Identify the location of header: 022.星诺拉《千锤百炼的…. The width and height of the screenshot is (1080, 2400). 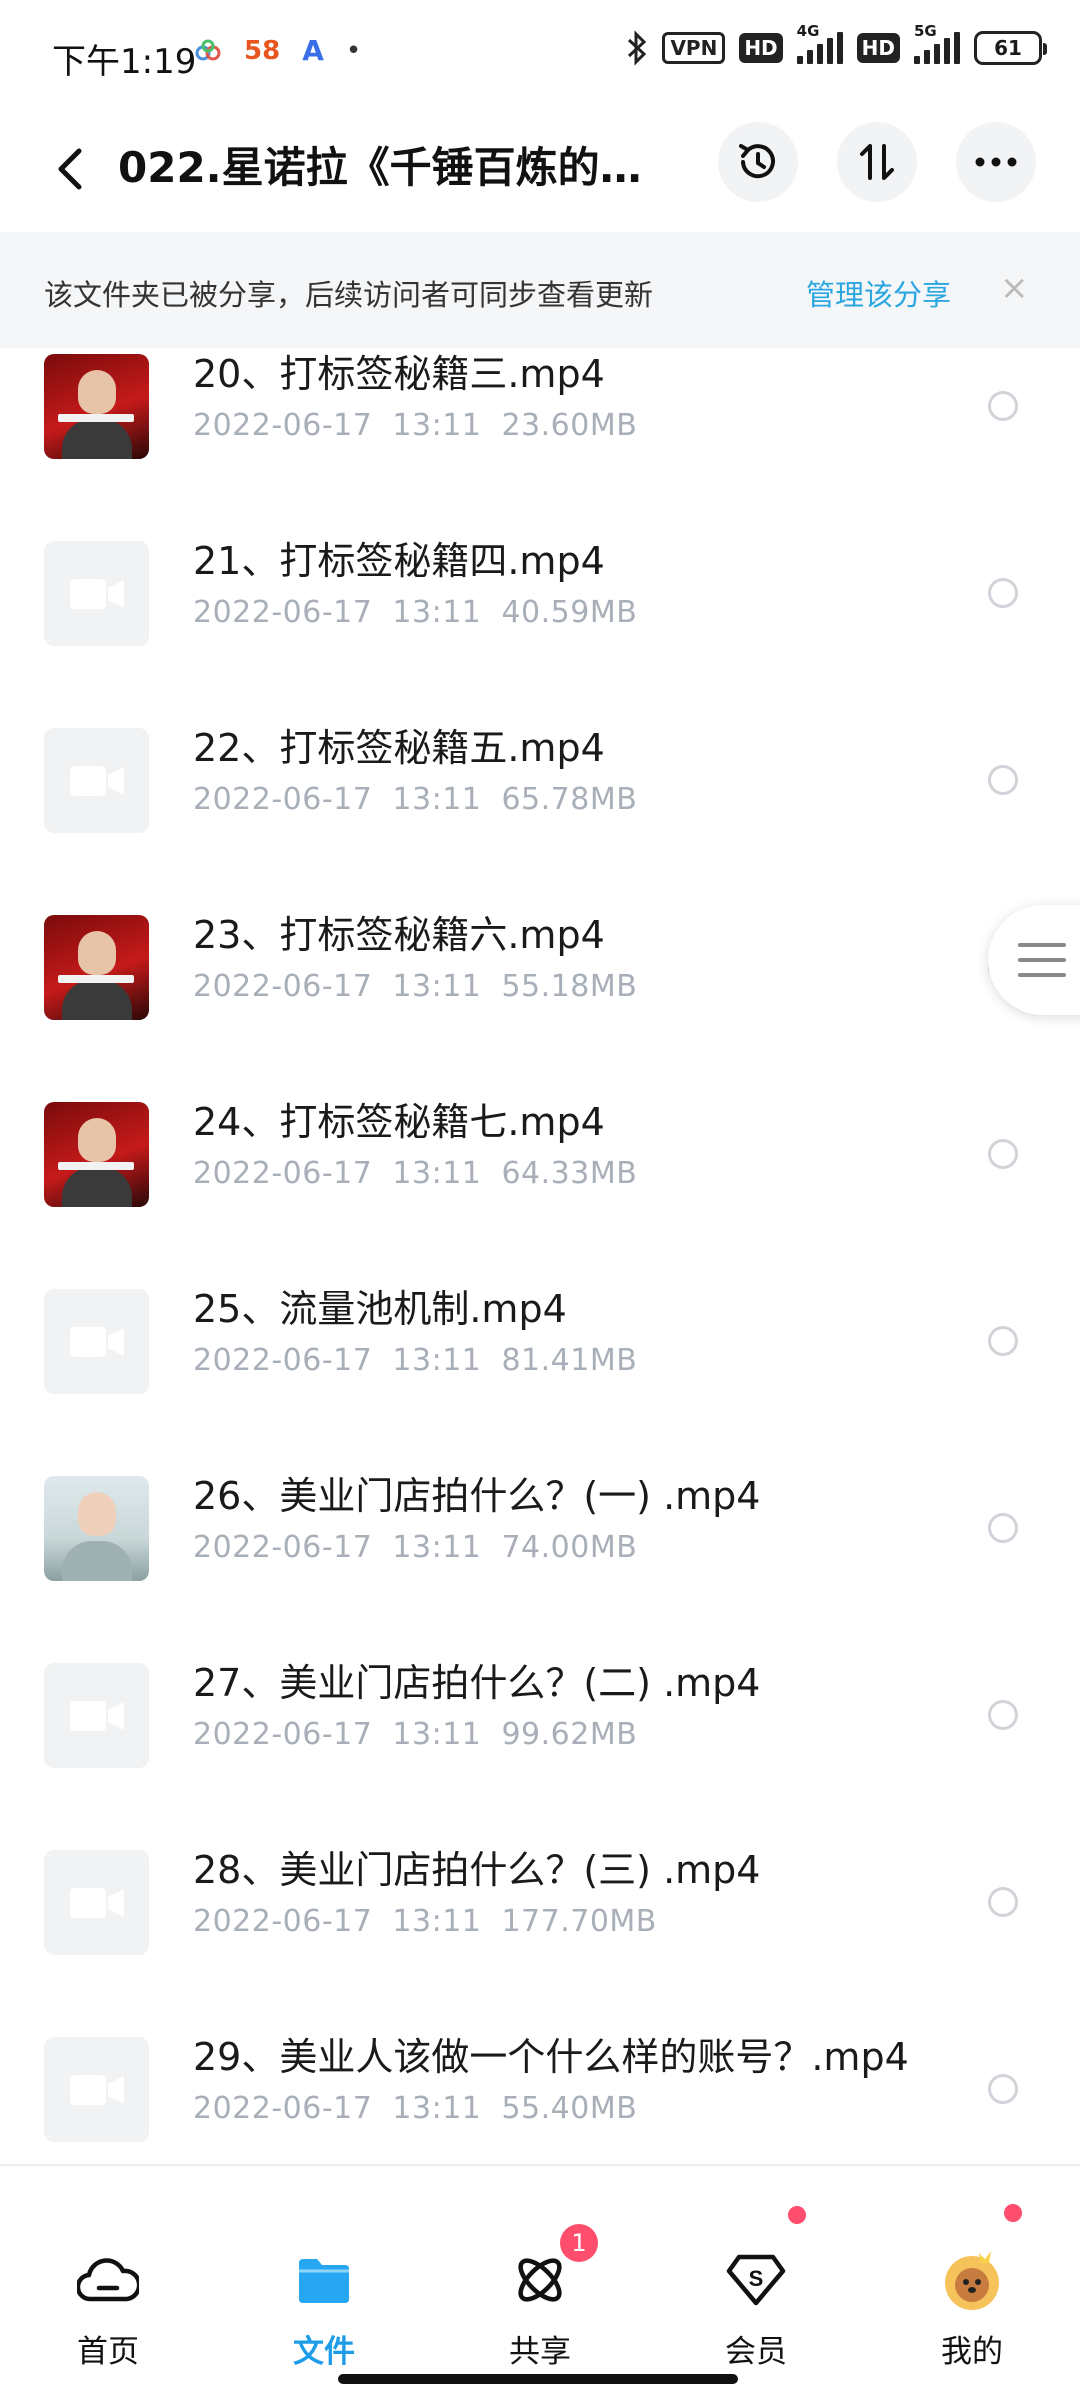
(540, 170).